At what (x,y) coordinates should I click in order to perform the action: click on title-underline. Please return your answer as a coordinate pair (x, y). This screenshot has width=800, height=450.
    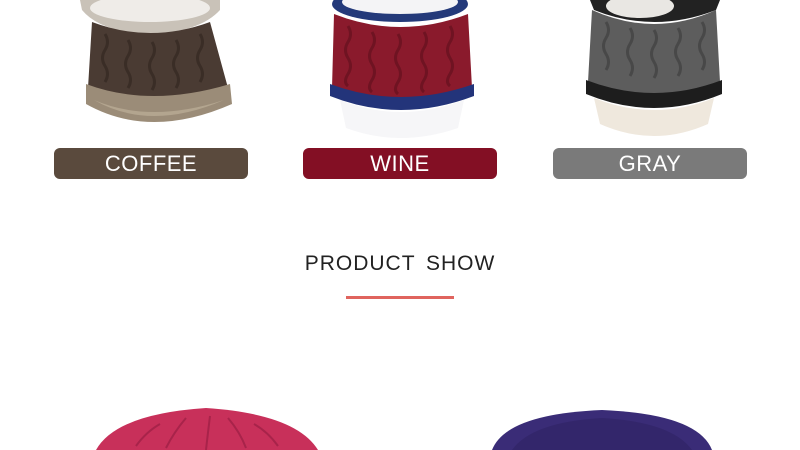
    Looking at the image, I should click on (400, 297).